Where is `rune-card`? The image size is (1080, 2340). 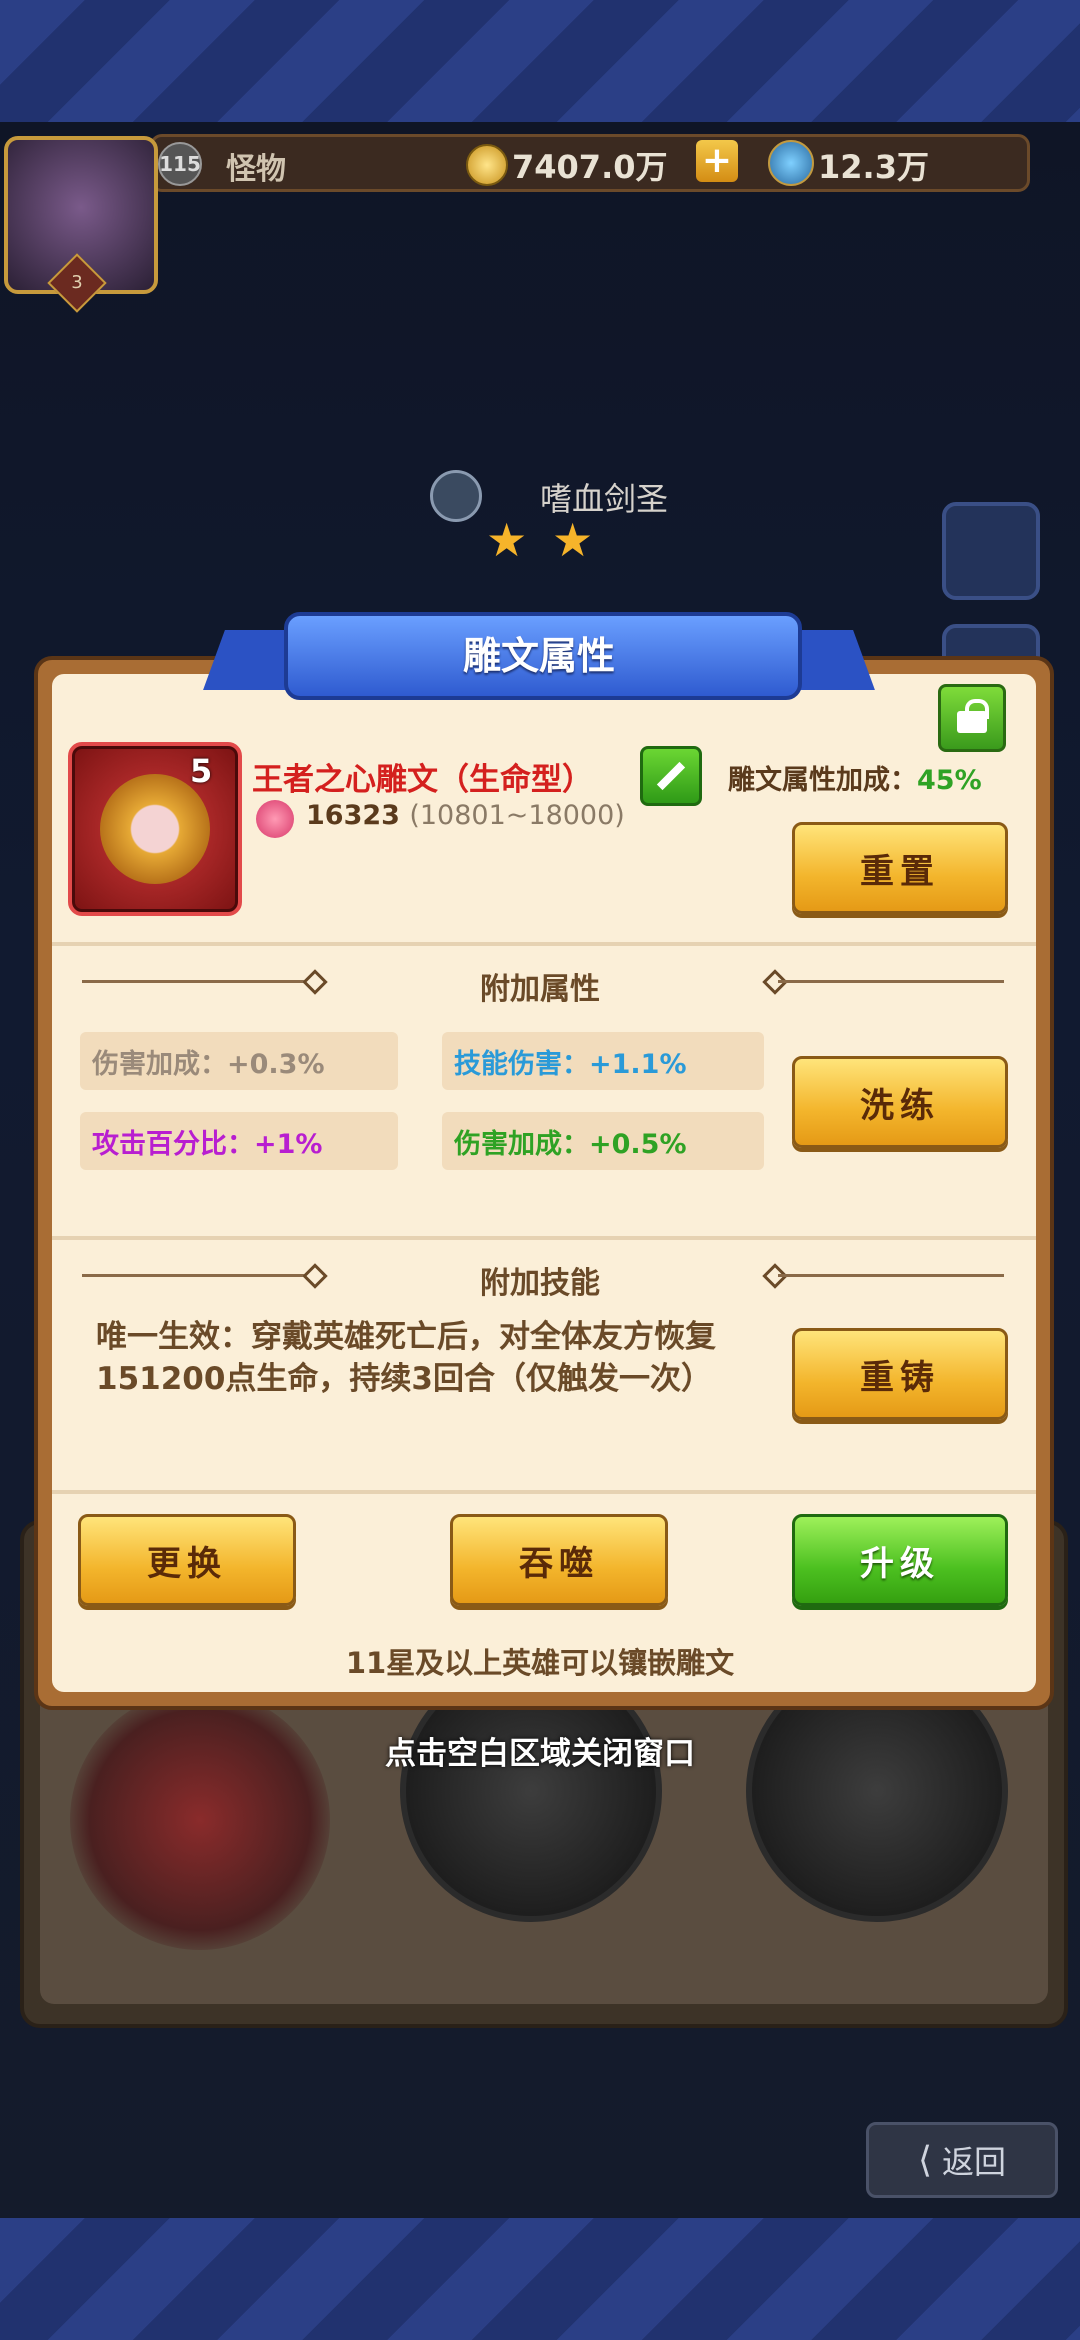 rune-card is located at coordinates (155, 829).